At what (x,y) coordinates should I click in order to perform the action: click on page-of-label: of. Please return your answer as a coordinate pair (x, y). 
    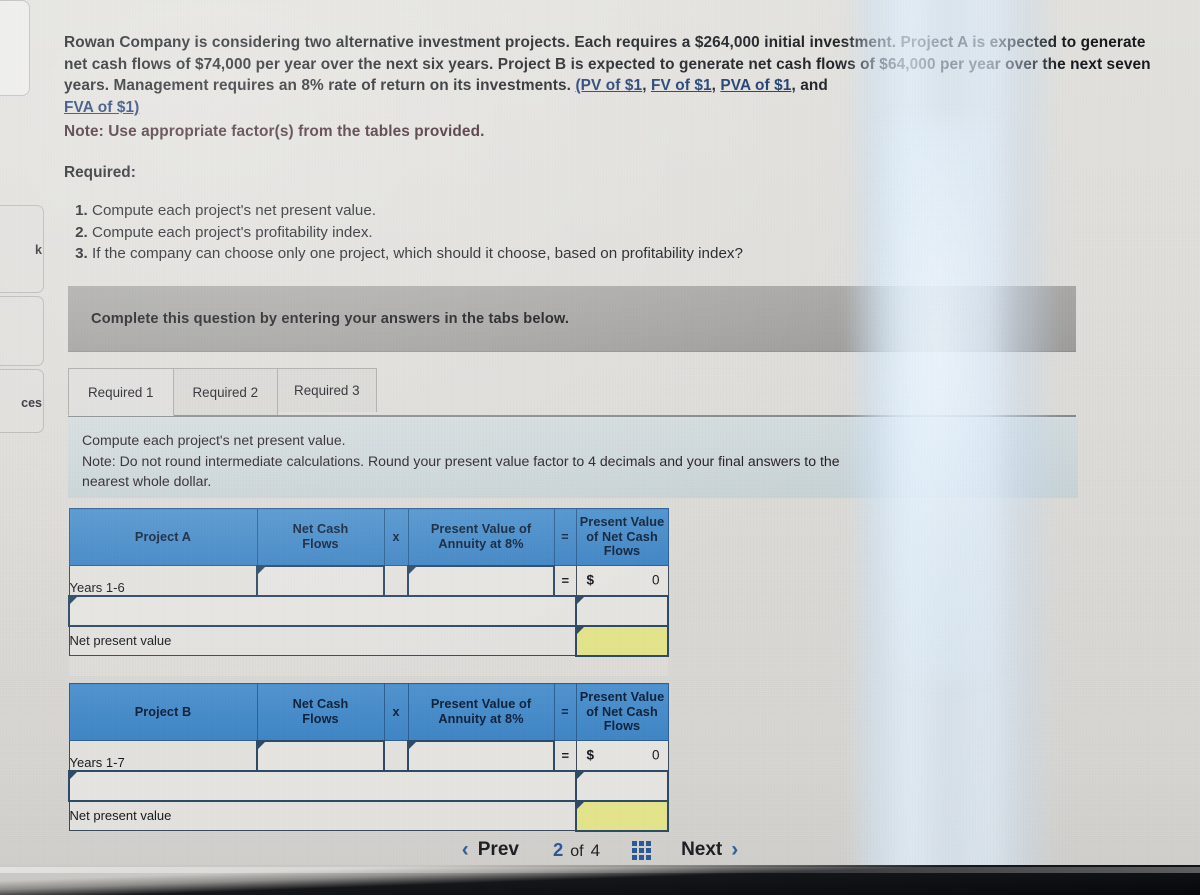
    Looking at the image, I should click on (577, 851).